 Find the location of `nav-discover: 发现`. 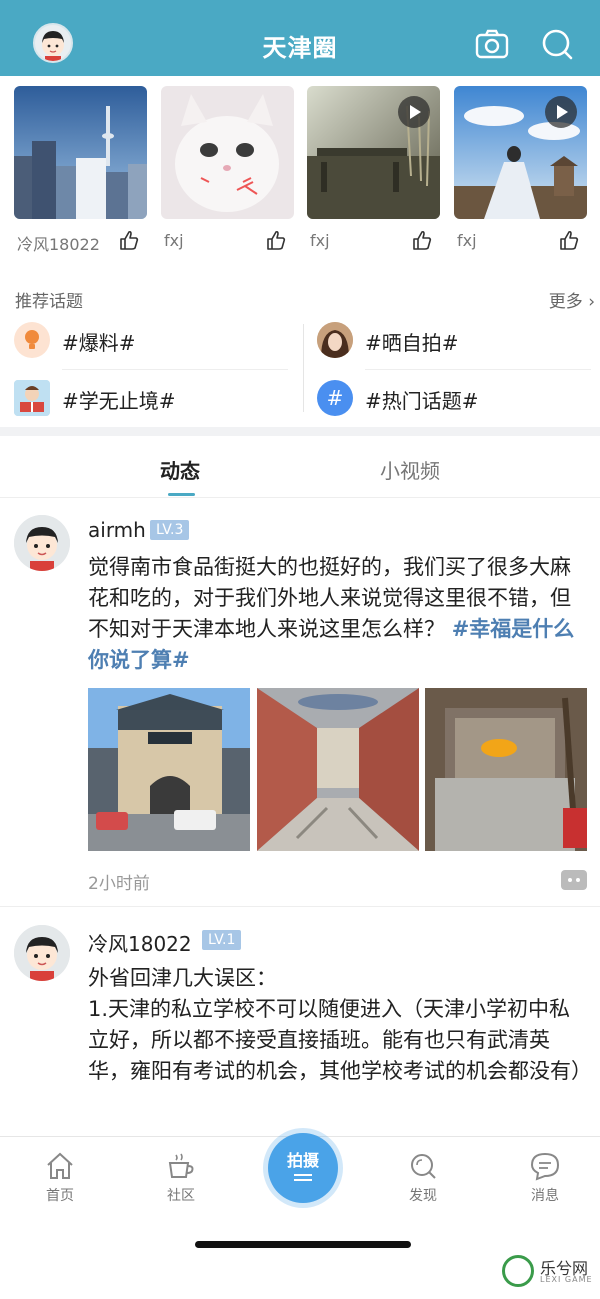

nav-discover: 发现 is located at coordinates (423, 1178).